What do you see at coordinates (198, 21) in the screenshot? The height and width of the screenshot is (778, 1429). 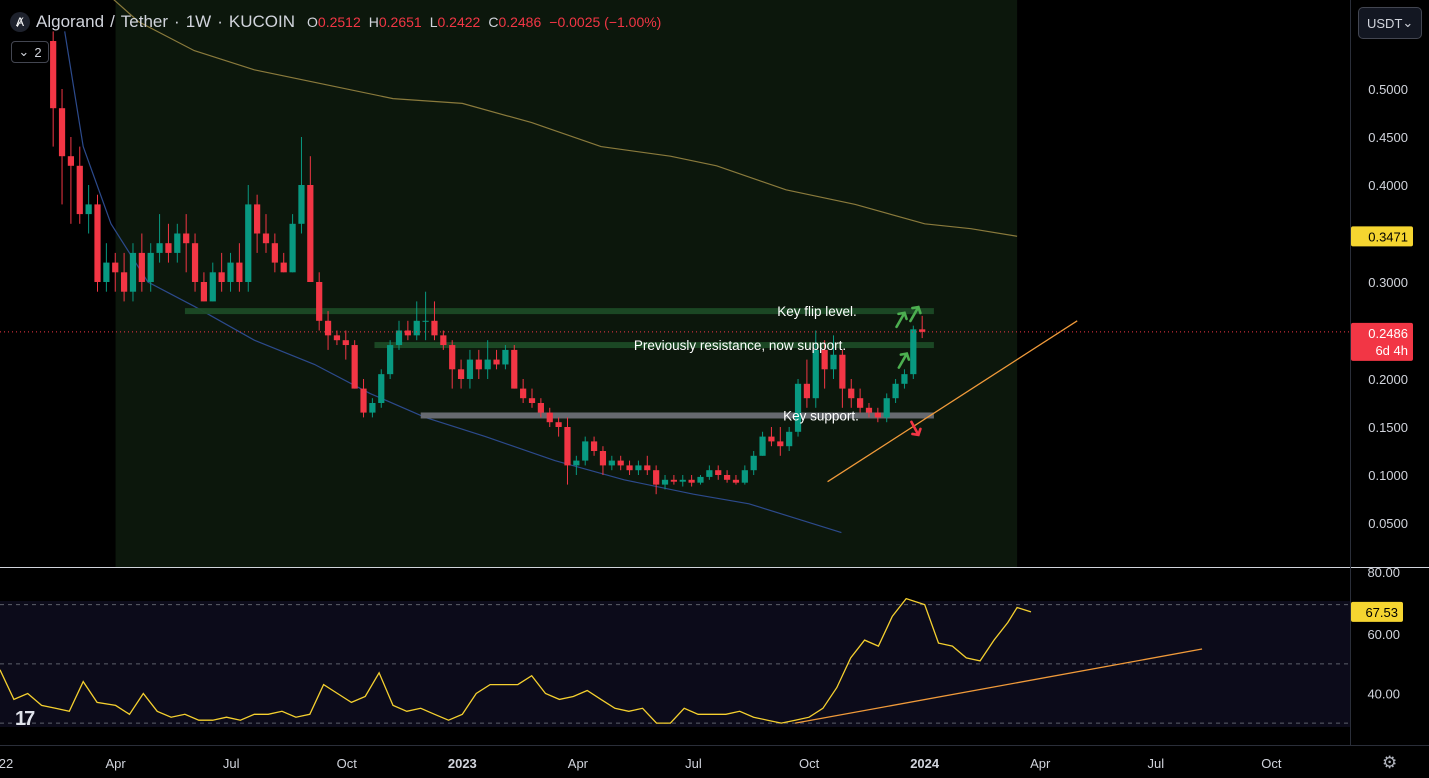 I see `interval: 1W` at bounding box center [198, 21].